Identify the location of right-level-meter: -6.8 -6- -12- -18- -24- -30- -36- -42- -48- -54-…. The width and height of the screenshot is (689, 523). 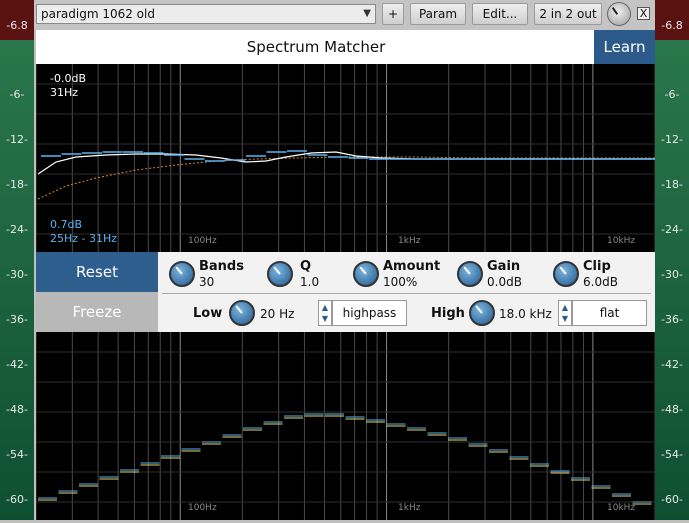
(672, 260).